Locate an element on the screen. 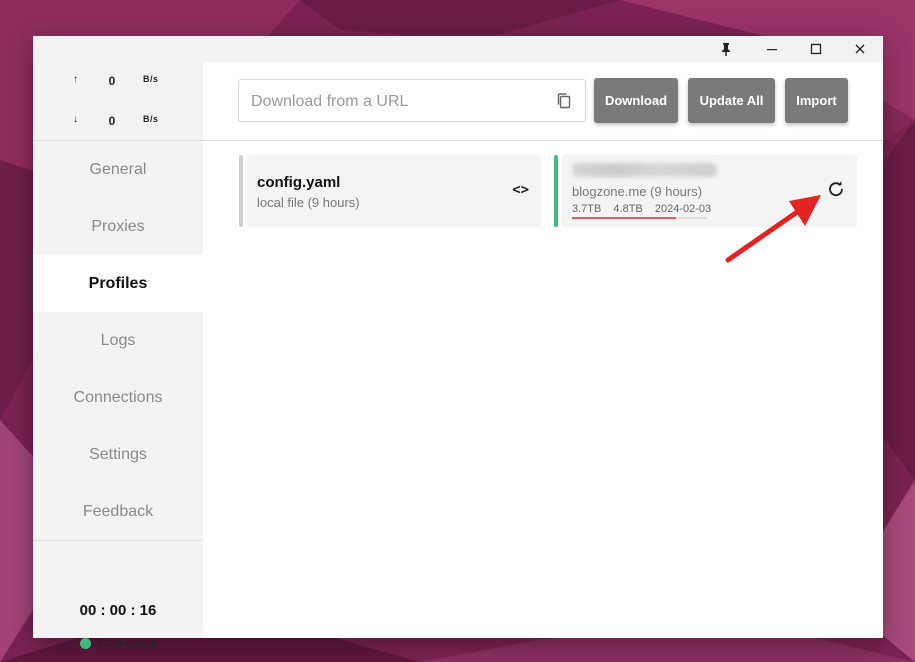 This screenshot has width=915, height=662. blurred-profile-name is located at coordinates (644, 170).